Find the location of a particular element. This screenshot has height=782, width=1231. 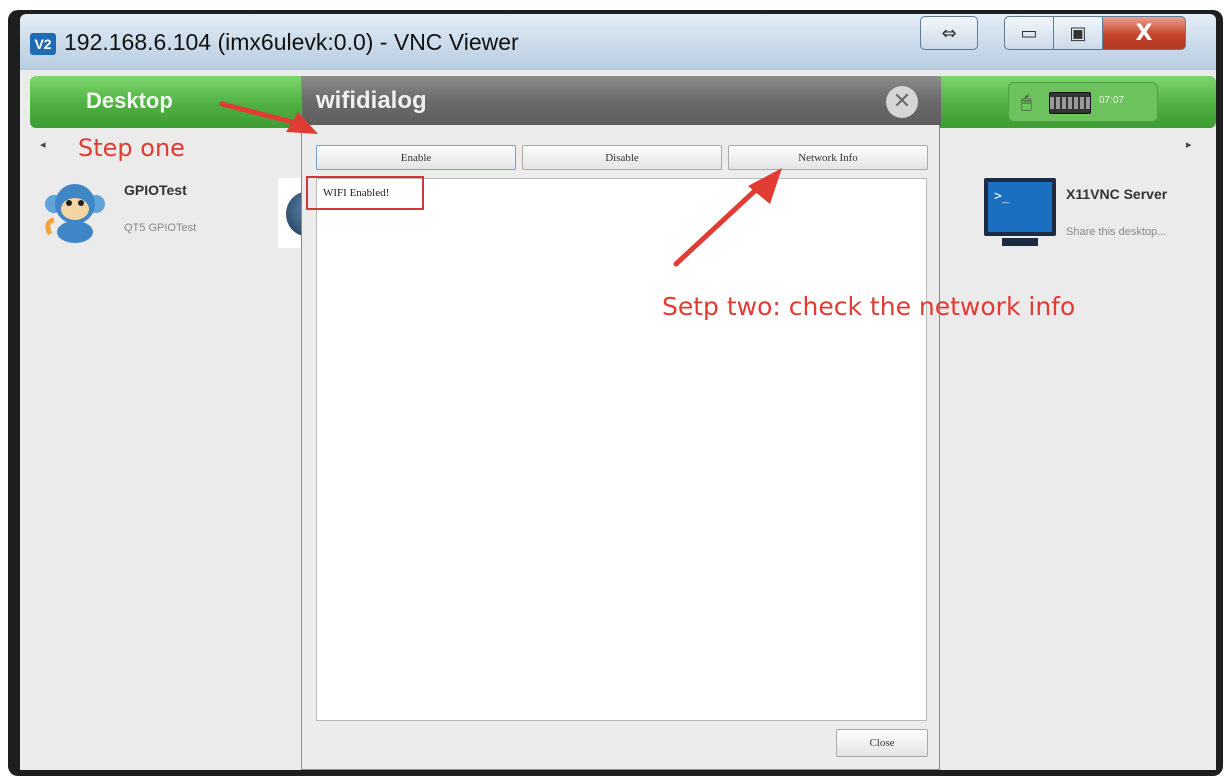

arrow-step-one is located at coordinates (268, 117).